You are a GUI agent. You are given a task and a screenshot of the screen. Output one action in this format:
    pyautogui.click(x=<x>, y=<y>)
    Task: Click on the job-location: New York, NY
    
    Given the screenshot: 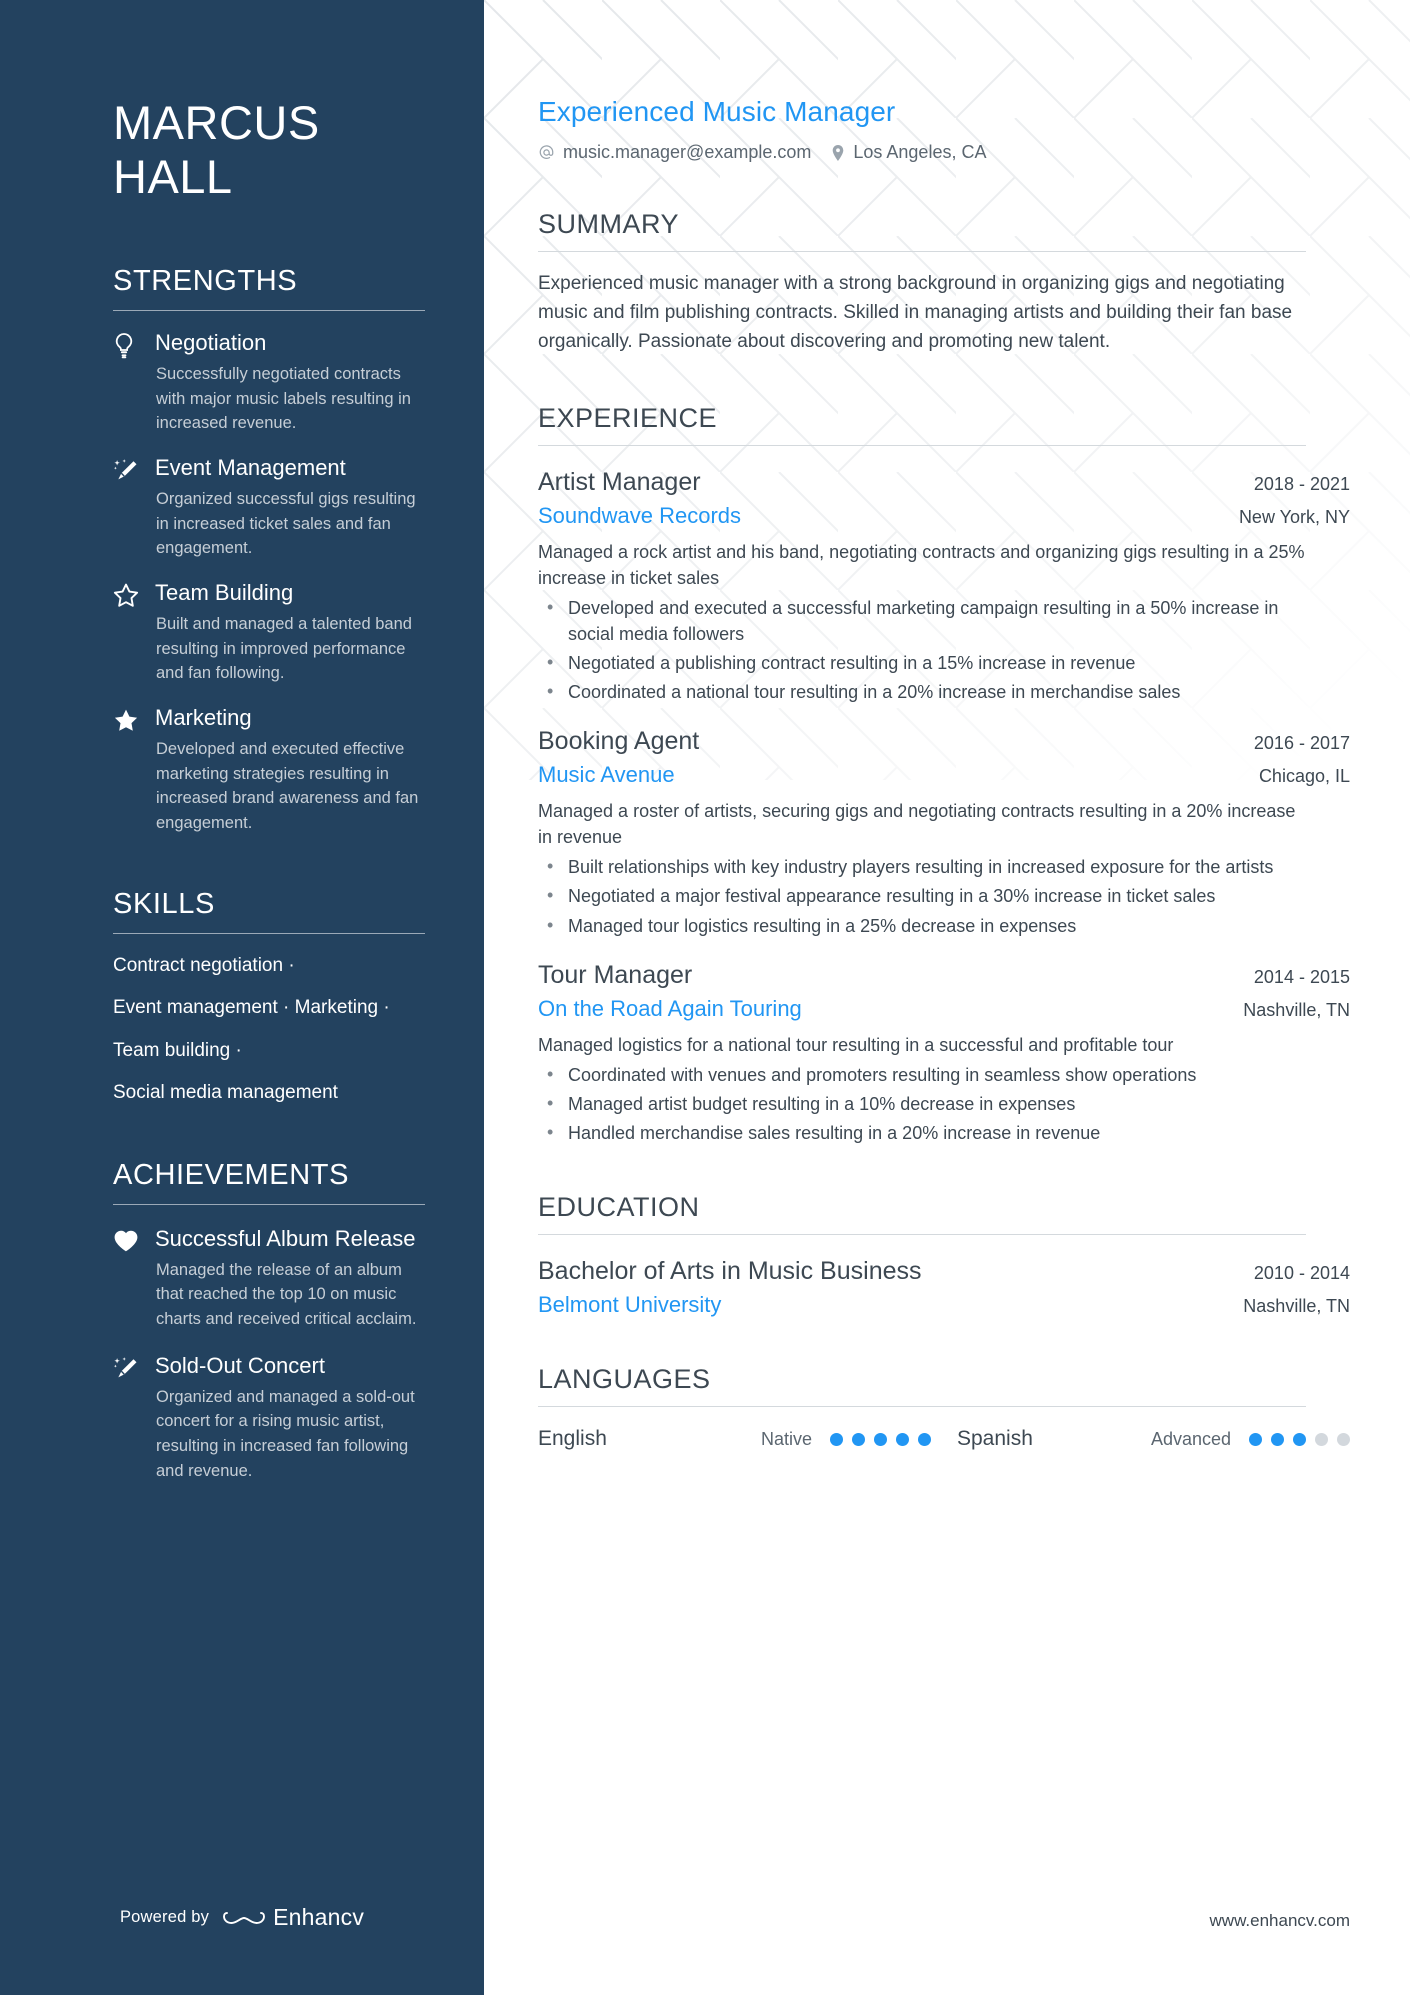 What is the action you would take?
    pyautogui.click(x=1294, y=516)
    